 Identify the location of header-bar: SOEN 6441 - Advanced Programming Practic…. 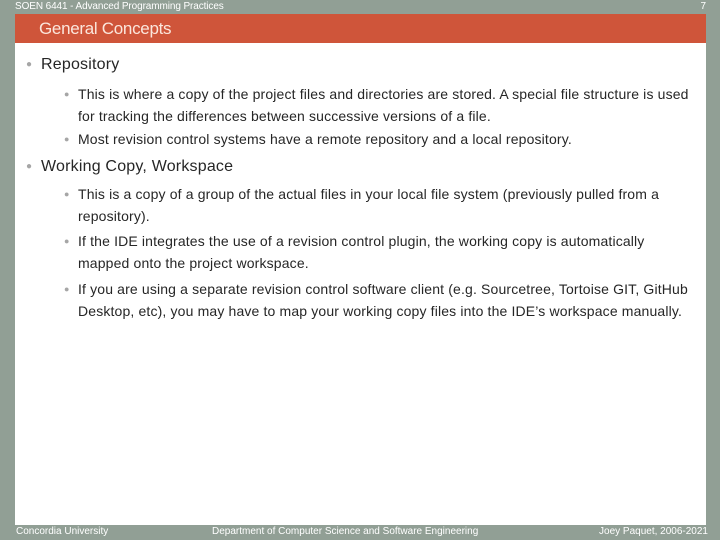
(360, 7).